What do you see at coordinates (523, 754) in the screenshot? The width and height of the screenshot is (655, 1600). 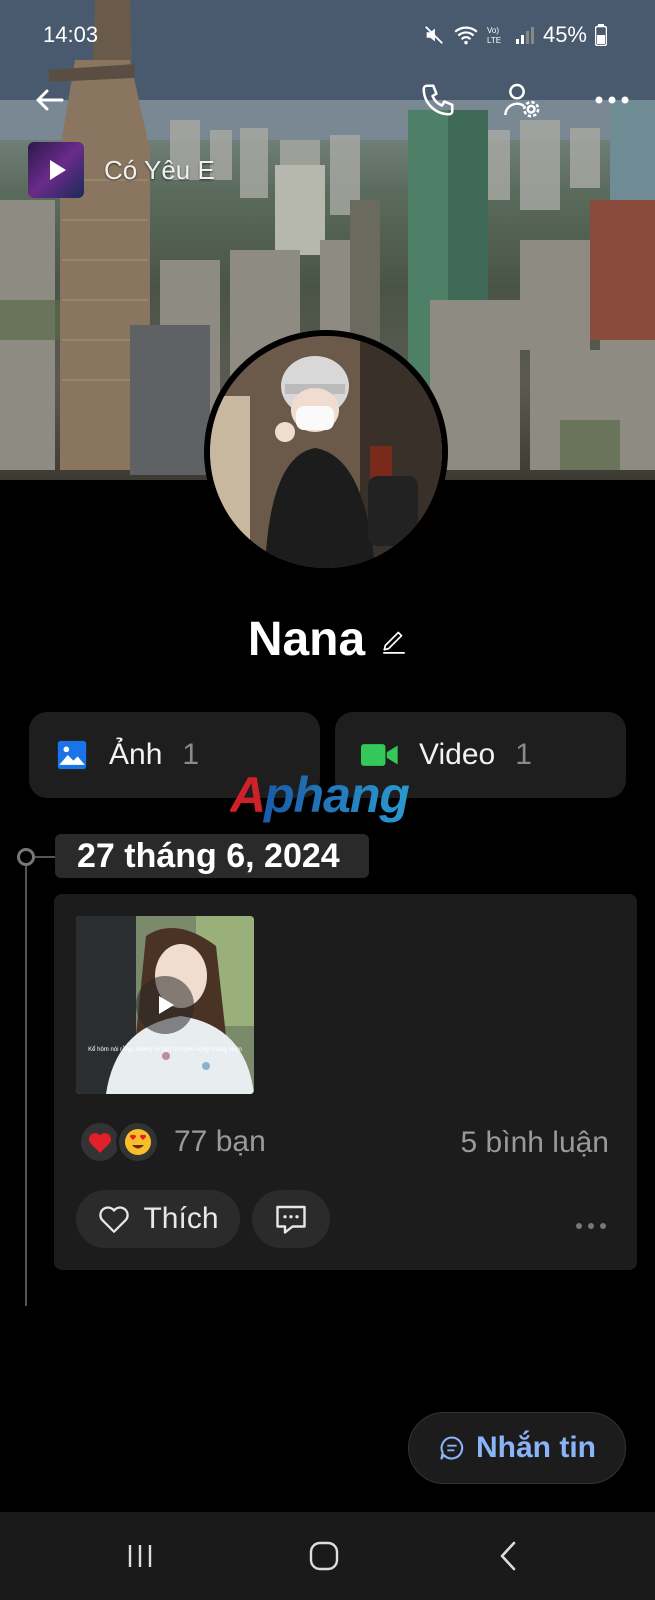 I see `videos-count: 1` at bounding box center [523, 754].